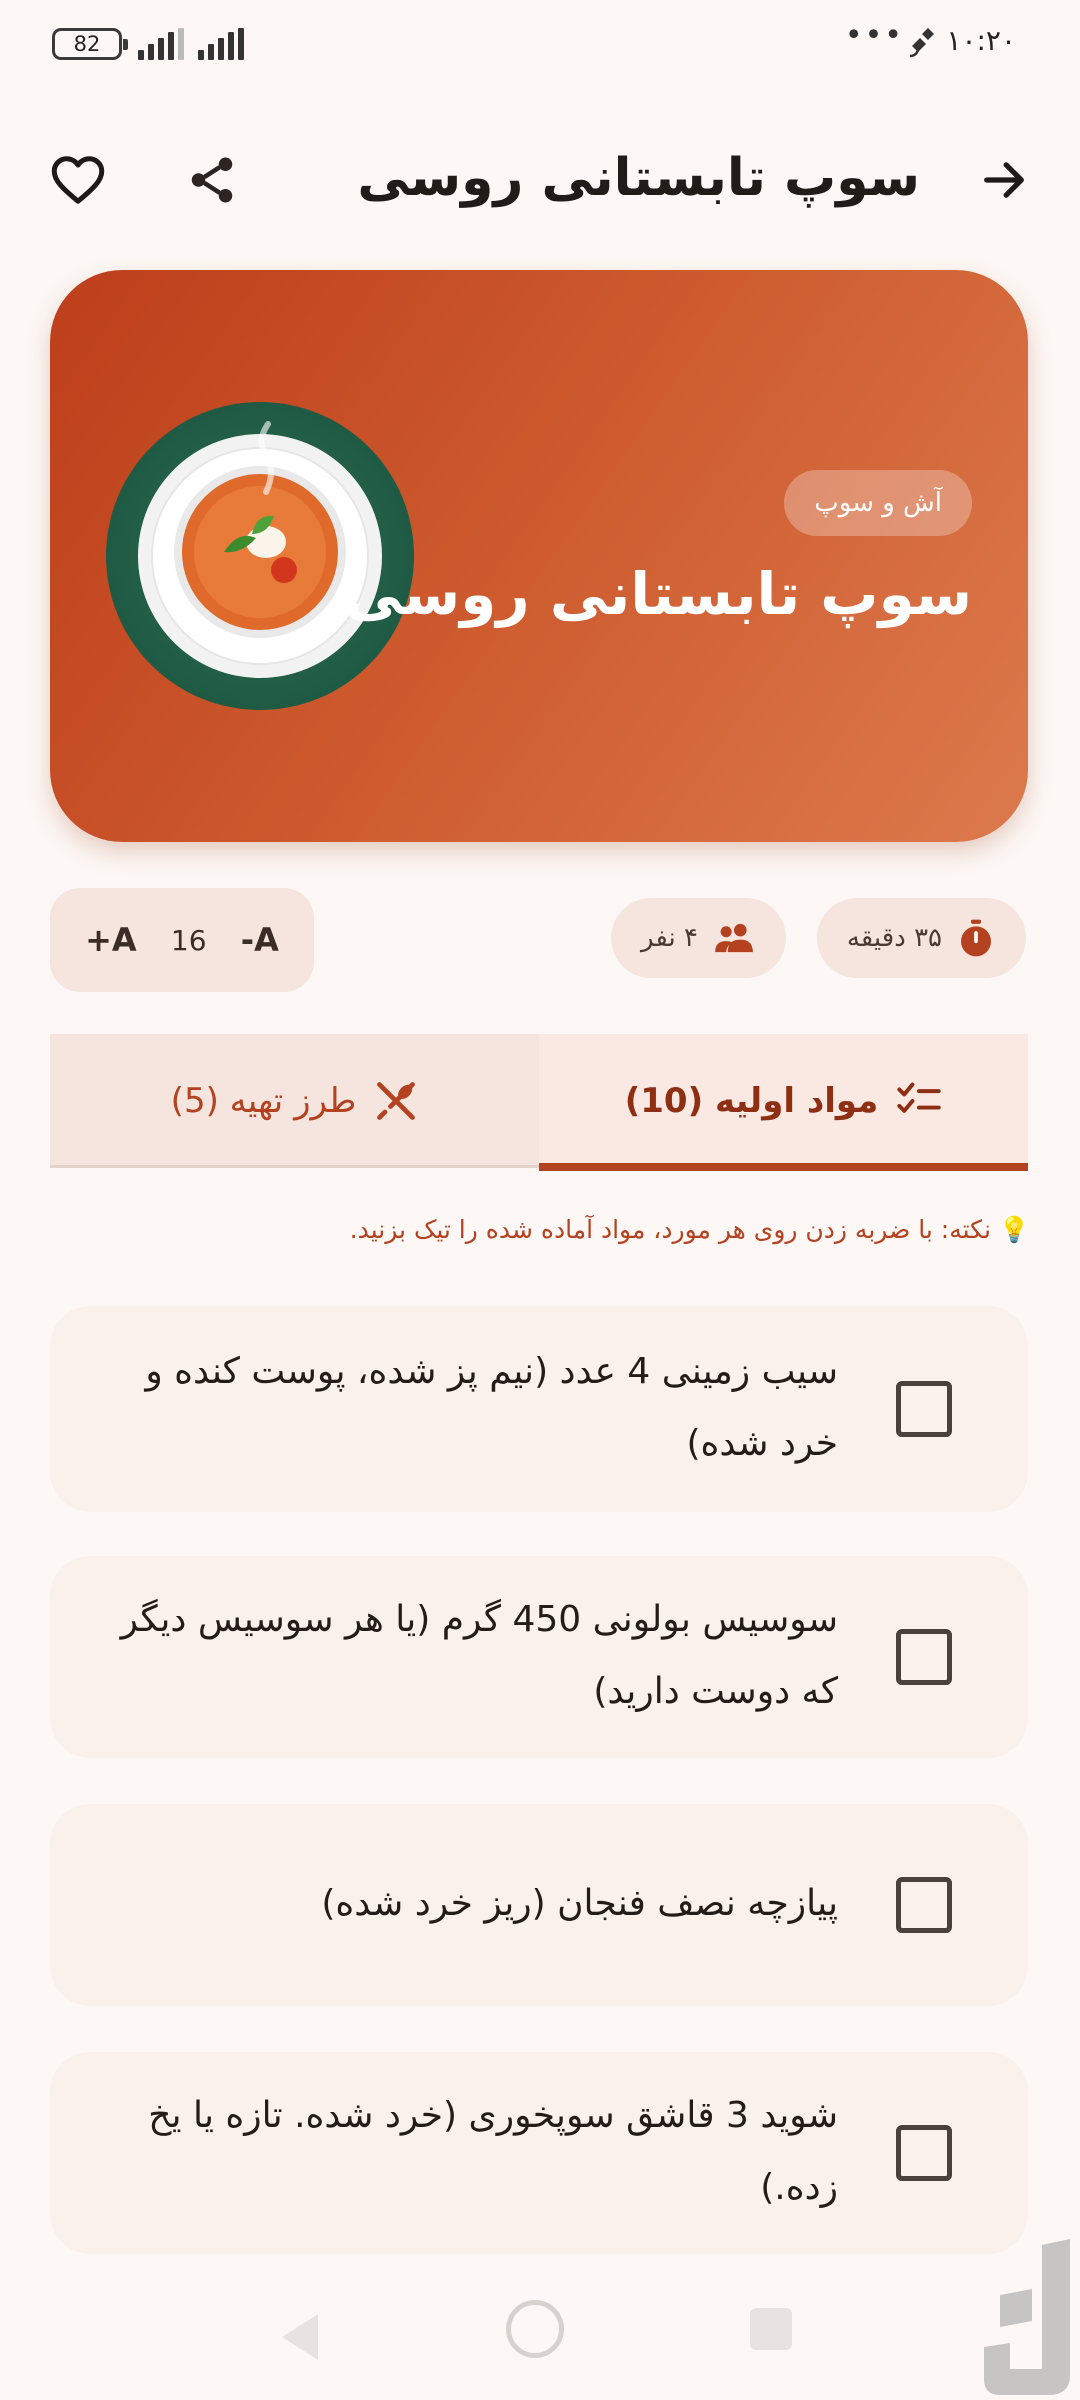 The image size is (1080, 2400). What do you see at coordinates (260, 556) in the screenshot?
I see `recipe-image` at bounding box center [260, 556].